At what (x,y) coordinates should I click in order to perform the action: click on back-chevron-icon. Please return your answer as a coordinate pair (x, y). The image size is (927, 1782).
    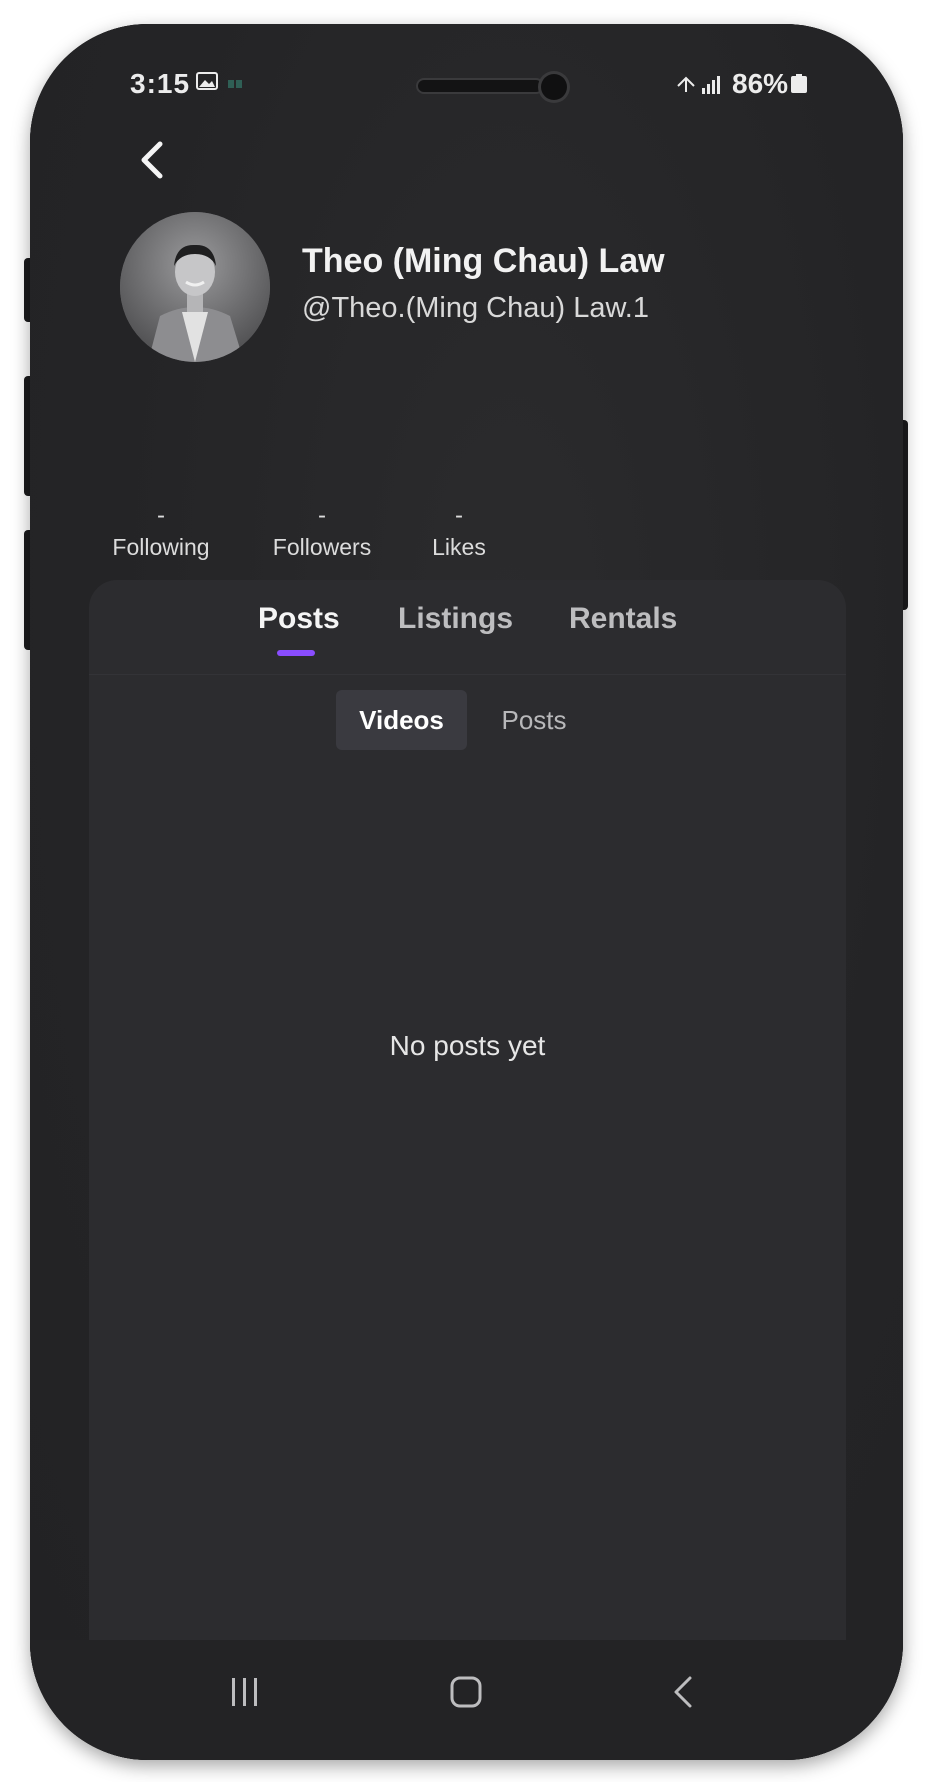
    Looking at the image, I should click on (683, 1692).